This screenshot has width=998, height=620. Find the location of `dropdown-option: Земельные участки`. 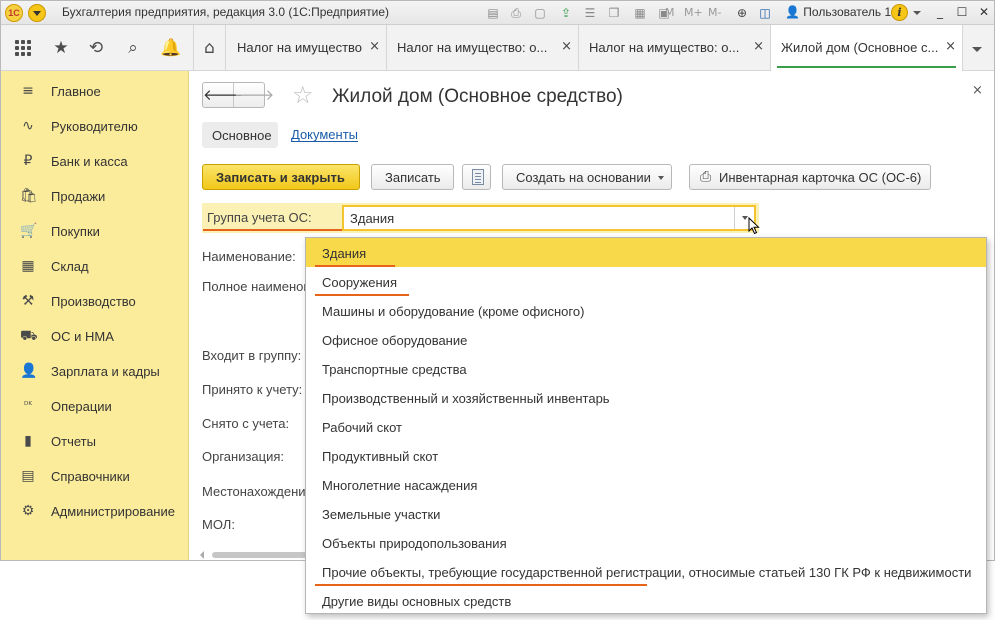

dropdown-option: Земельные участки is located at coordinates (646, 513).